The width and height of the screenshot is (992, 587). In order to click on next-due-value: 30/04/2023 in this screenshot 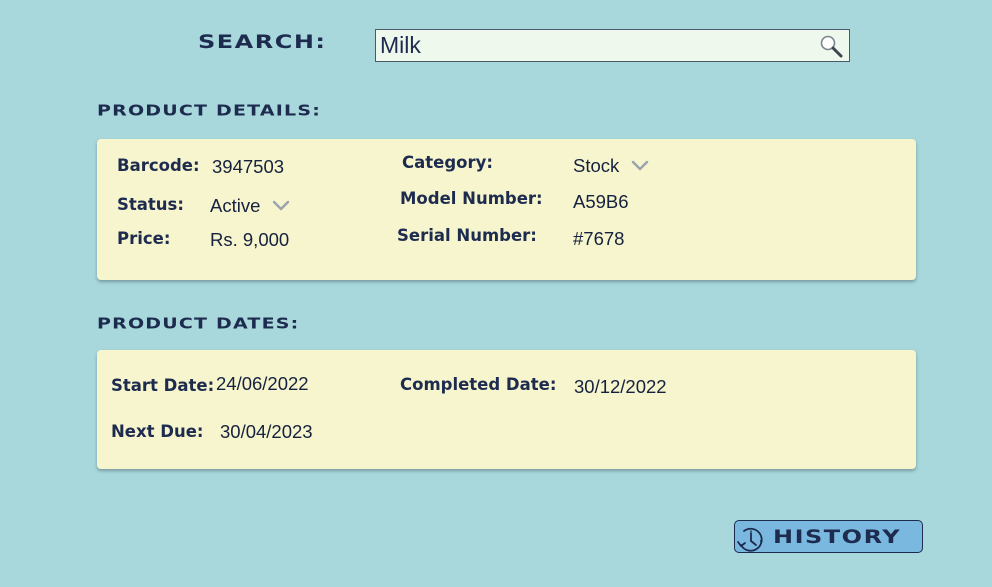, I will do `click(266, 431)`.